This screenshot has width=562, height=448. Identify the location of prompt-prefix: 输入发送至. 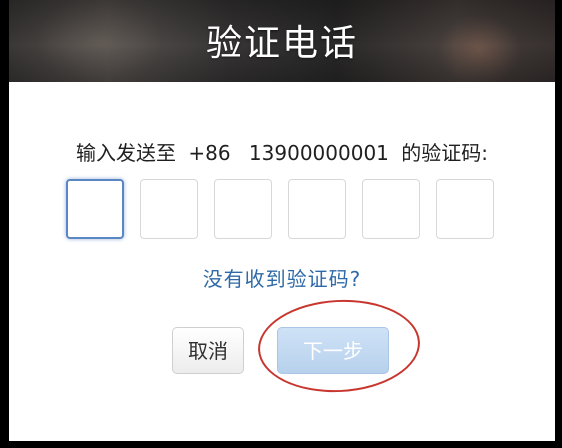
(125, 153).